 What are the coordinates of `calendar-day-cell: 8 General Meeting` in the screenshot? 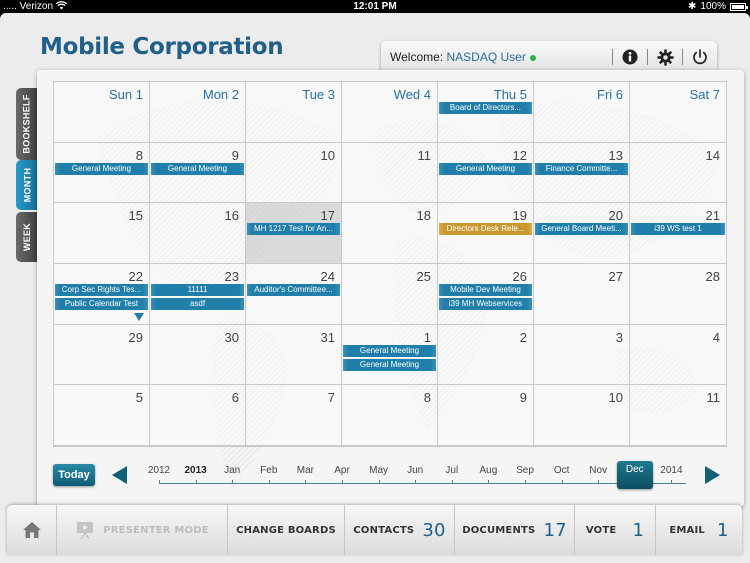 It's located at (102, 173).